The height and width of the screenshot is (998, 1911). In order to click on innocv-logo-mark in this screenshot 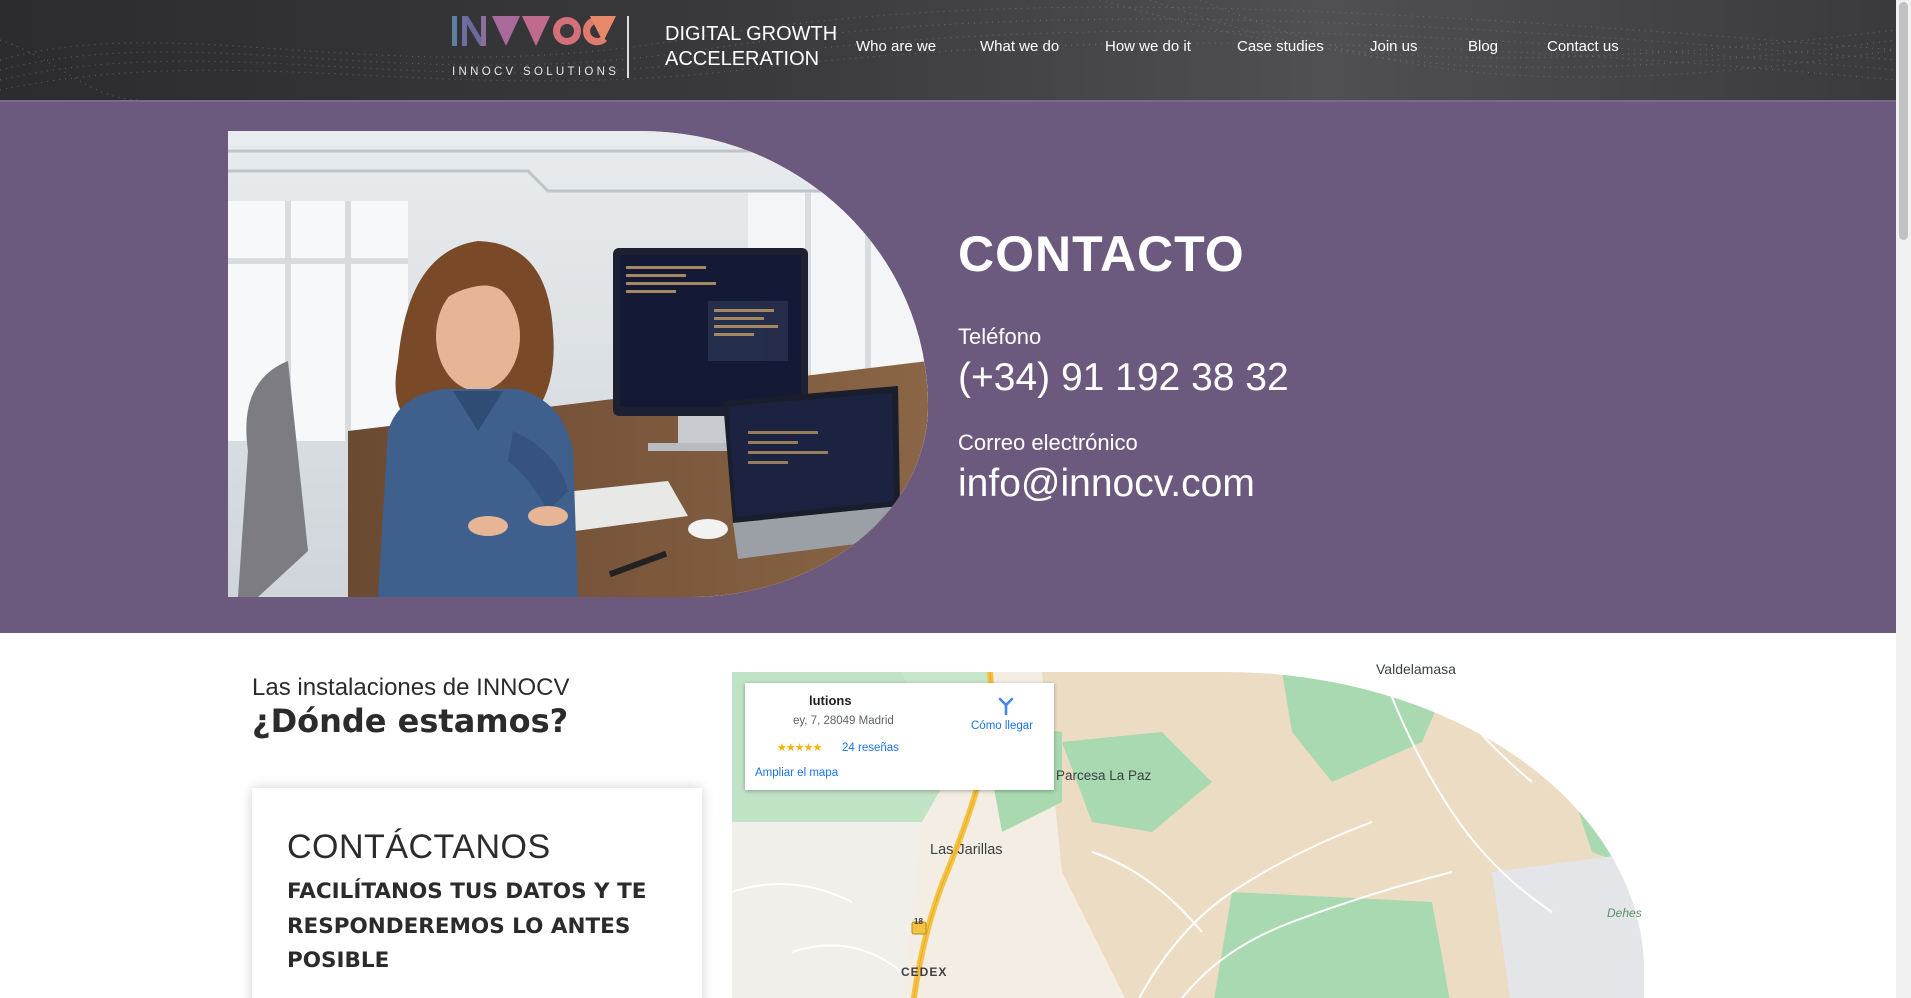, I will do `click(534, 31)`.